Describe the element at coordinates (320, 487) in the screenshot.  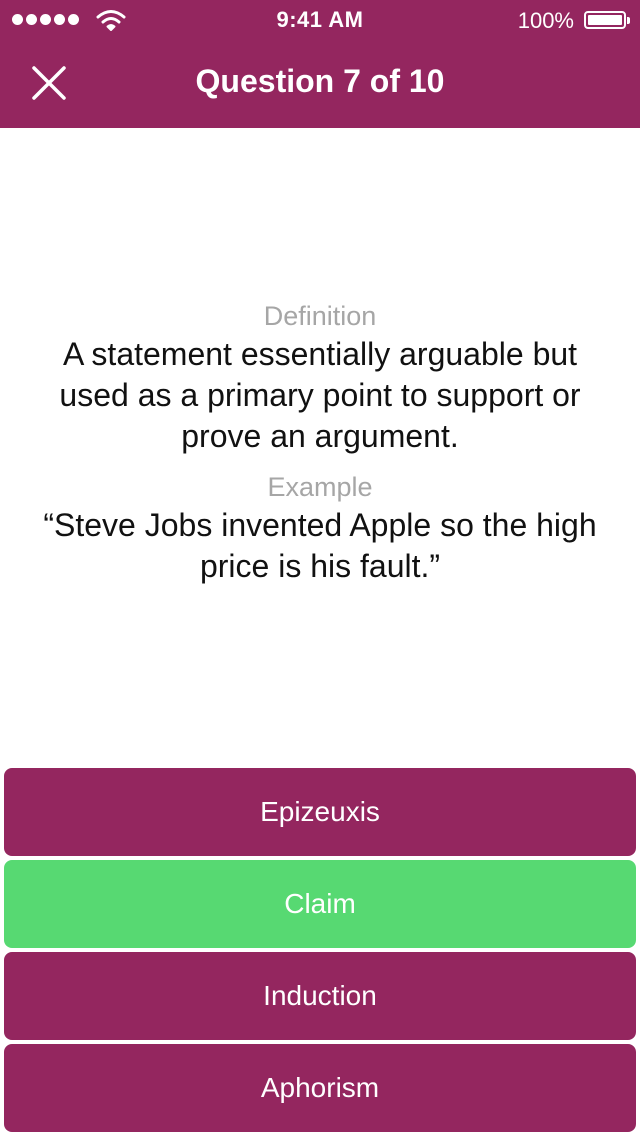
I see `example-label: Example` at that location.